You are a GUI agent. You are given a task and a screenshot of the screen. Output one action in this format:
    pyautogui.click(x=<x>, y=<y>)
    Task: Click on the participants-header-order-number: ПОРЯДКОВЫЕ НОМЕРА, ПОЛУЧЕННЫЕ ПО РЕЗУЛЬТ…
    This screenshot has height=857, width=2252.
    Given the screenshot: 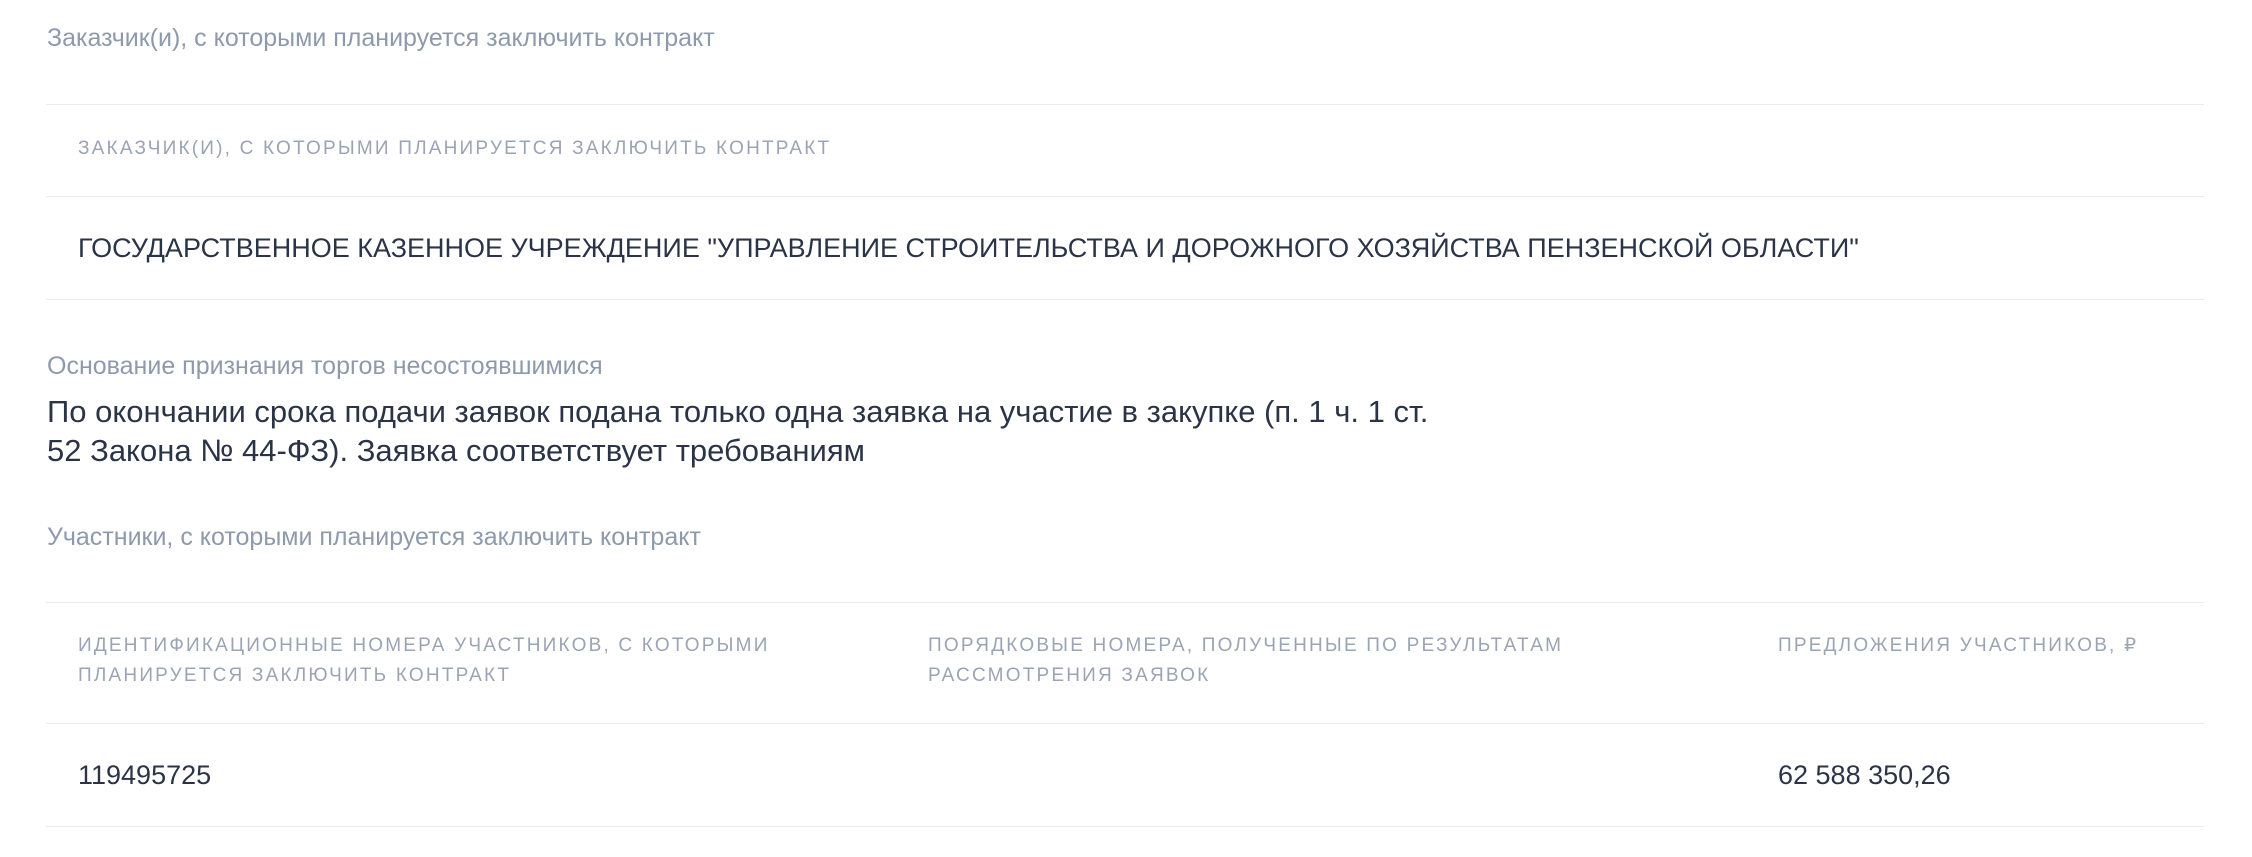 What is the action you would take?
    pyautogui.click(x=1246, y=660)
    